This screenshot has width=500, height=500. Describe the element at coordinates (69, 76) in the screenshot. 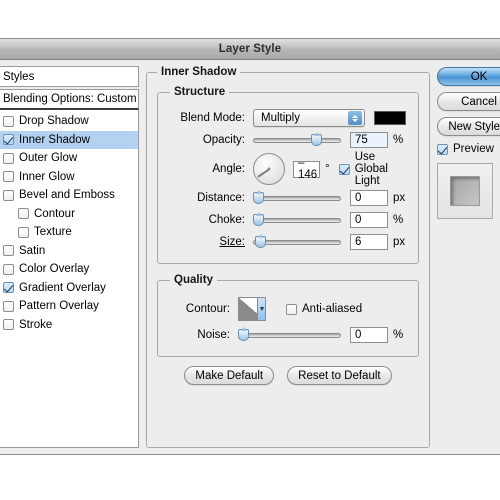

I see `sidebar-item-styles: Styles` at that location.